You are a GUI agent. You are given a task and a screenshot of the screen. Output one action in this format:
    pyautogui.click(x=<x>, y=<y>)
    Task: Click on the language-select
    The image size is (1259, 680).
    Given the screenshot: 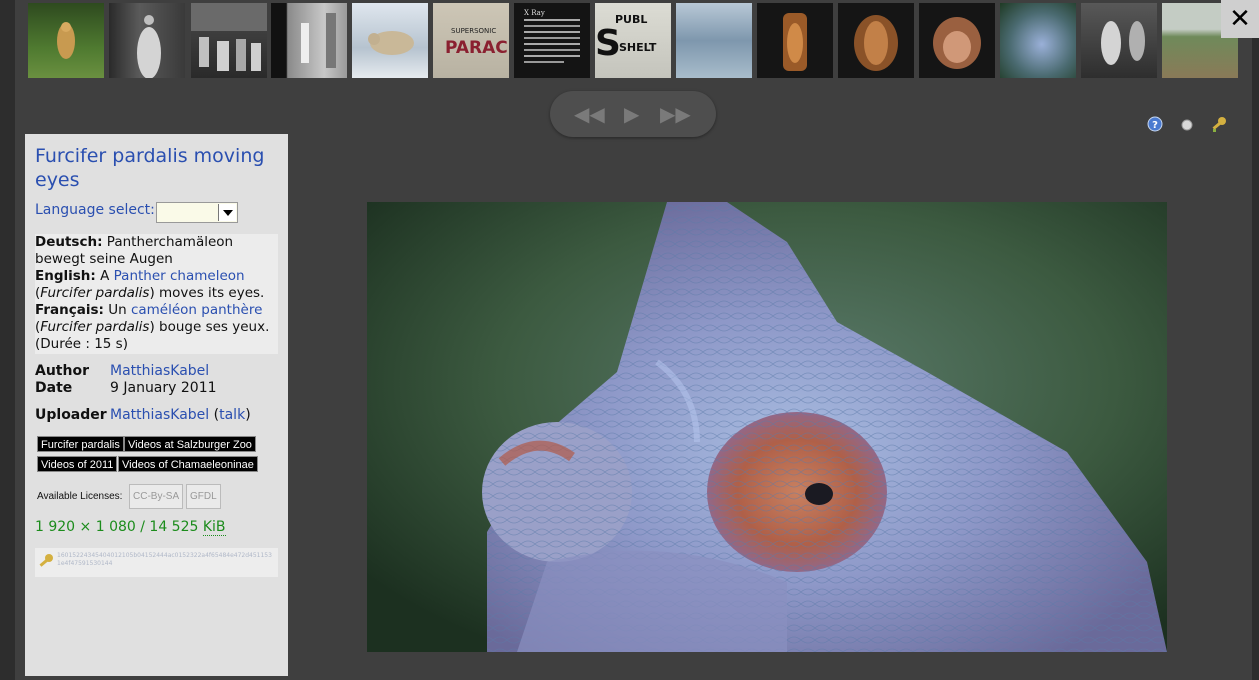 What is the action you would take?
    pyautogui.click(x=197, y=212)
    